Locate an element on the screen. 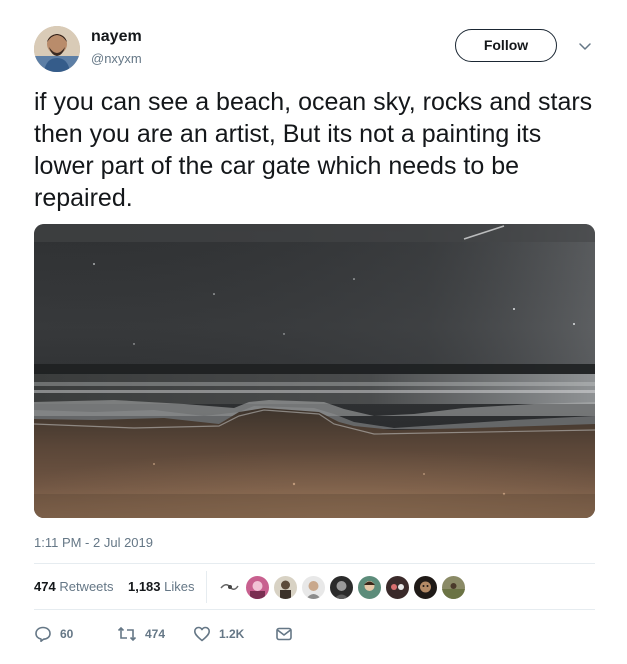 This screenshot has width=627, height=664. stats-separator is located at coordinates (206, 587).